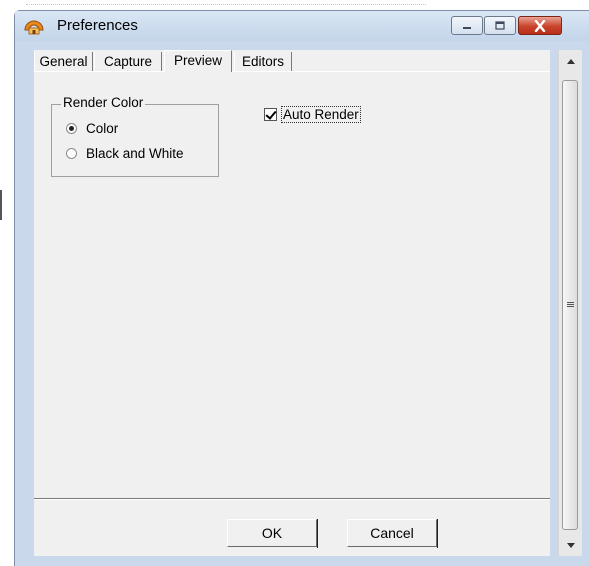 The width and height of the screenshot is (589, 566). I want to click on auto-render-checkbox: Auto Render, so click(312, 114).